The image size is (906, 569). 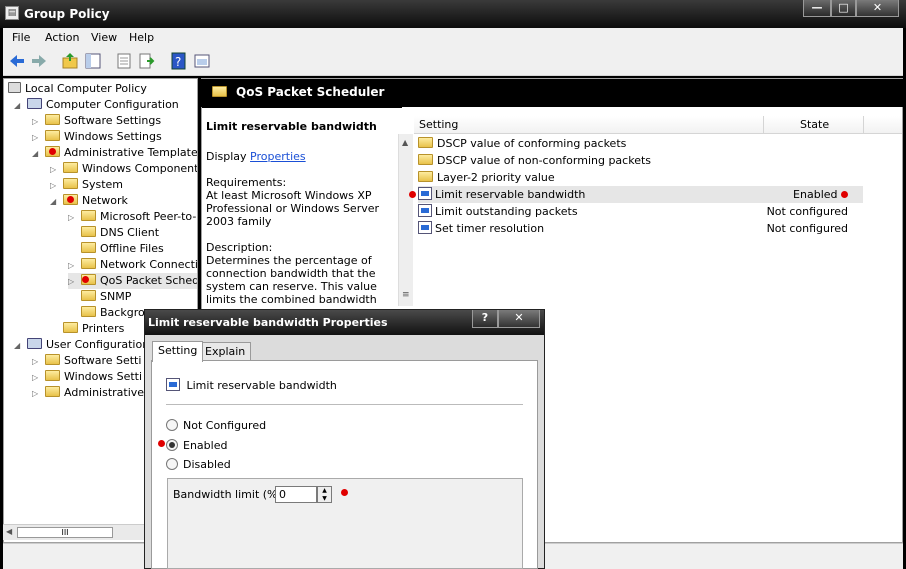 I want to click on tree-node-user-configuration: ◢ User Configuration, so click(x=81, y=345).